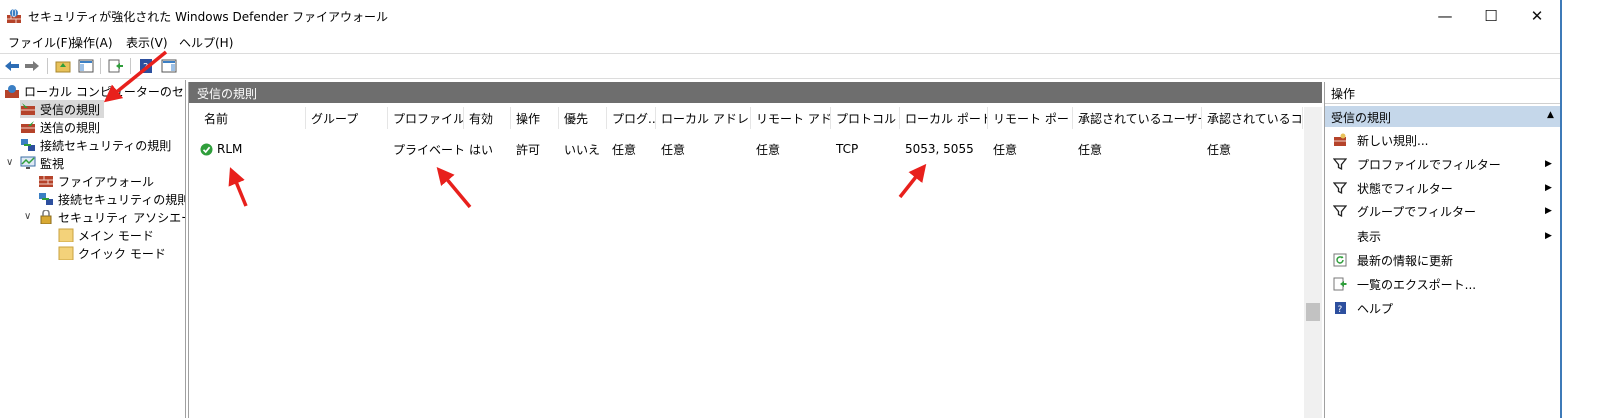  Describe the element at coordinates (111, 217) in the screenshot. I see `tree-item-security-associations: セキュリティ アソシエーション` at that location.